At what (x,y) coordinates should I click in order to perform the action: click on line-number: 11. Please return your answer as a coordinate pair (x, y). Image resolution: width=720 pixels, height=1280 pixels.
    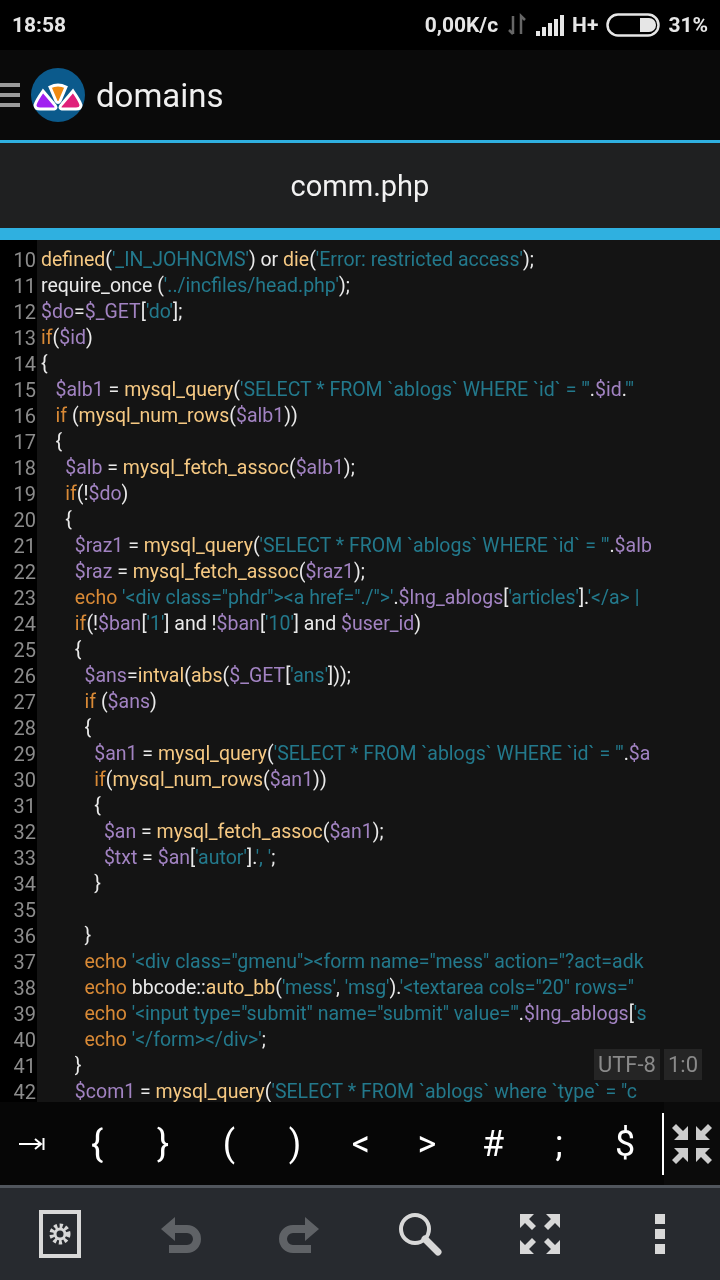
    Looking at the image, I should click on (24, 286).